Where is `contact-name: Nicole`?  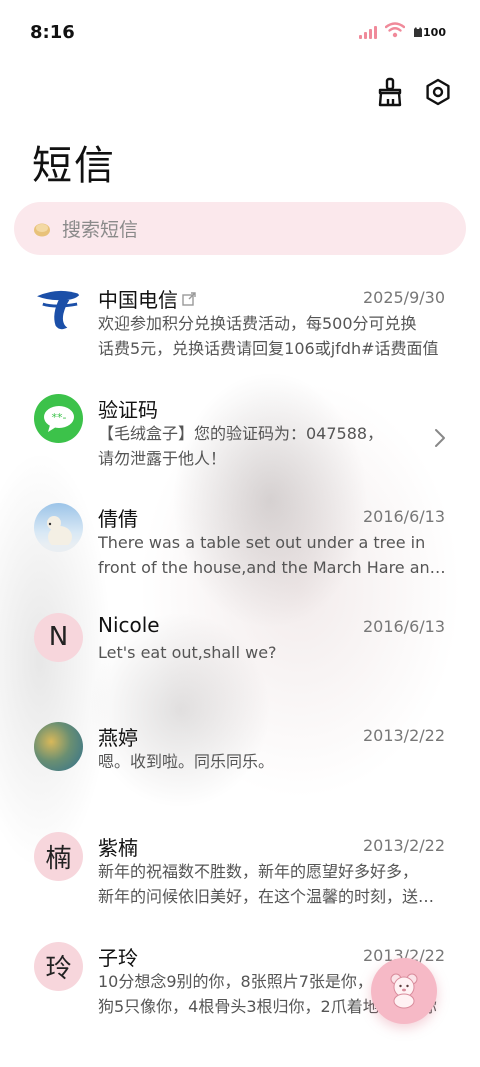 contact-name: Nicole is located at coordinates (129, 624).